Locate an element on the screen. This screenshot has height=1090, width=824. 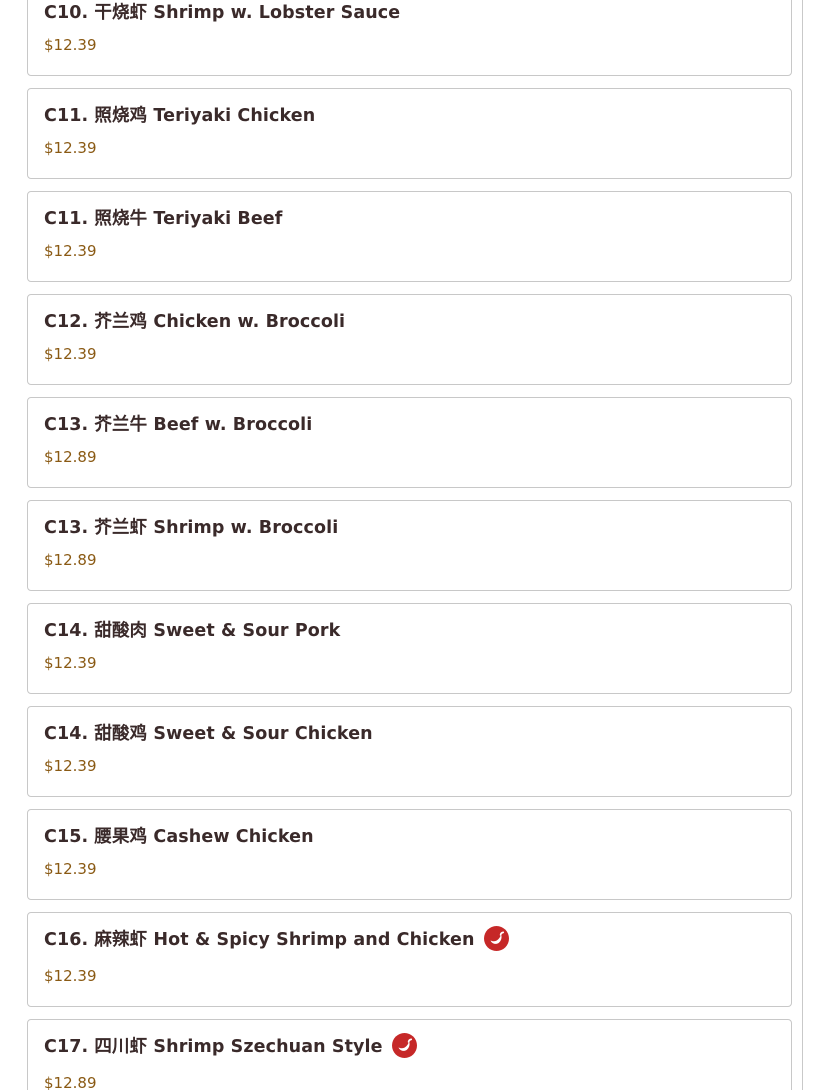
menu-item-name: C14. 甜酸鸡 Sweet & Sour Chicken is located at coordinates (208, 734).